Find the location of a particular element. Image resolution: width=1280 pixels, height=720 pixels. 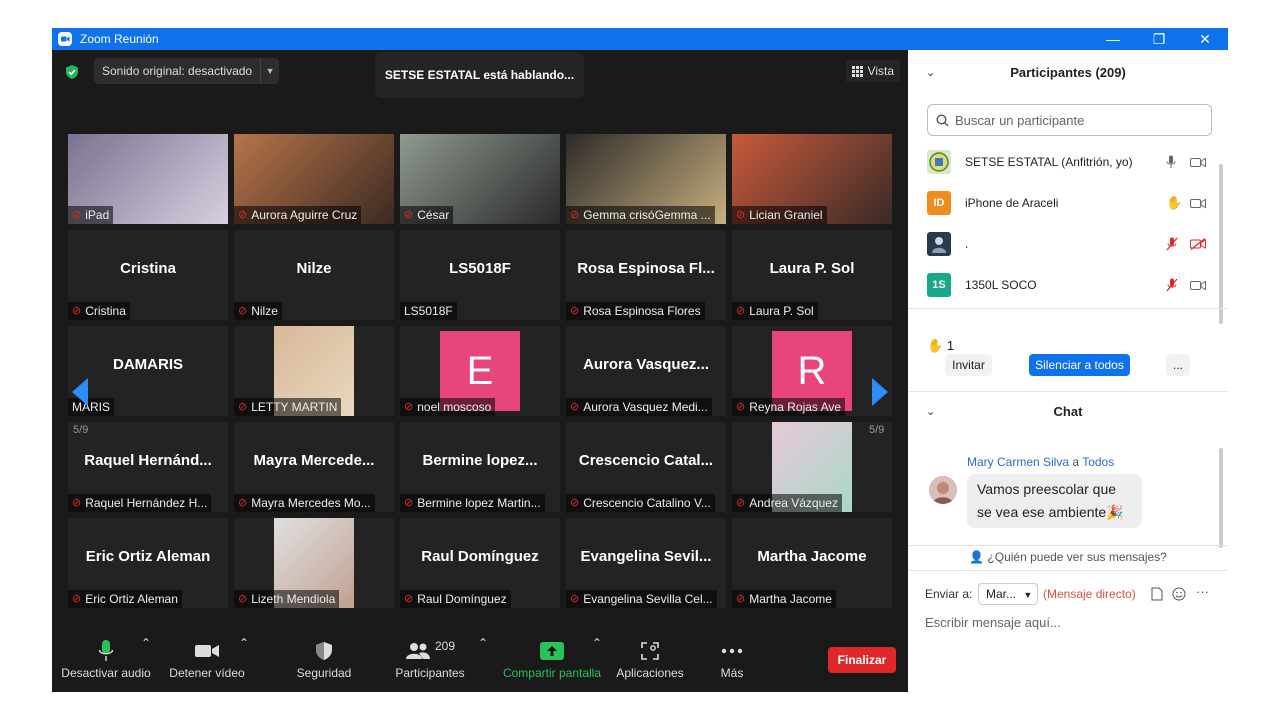

mute-all-button: Silenciar a todos is located at coordinates (1079, 365).